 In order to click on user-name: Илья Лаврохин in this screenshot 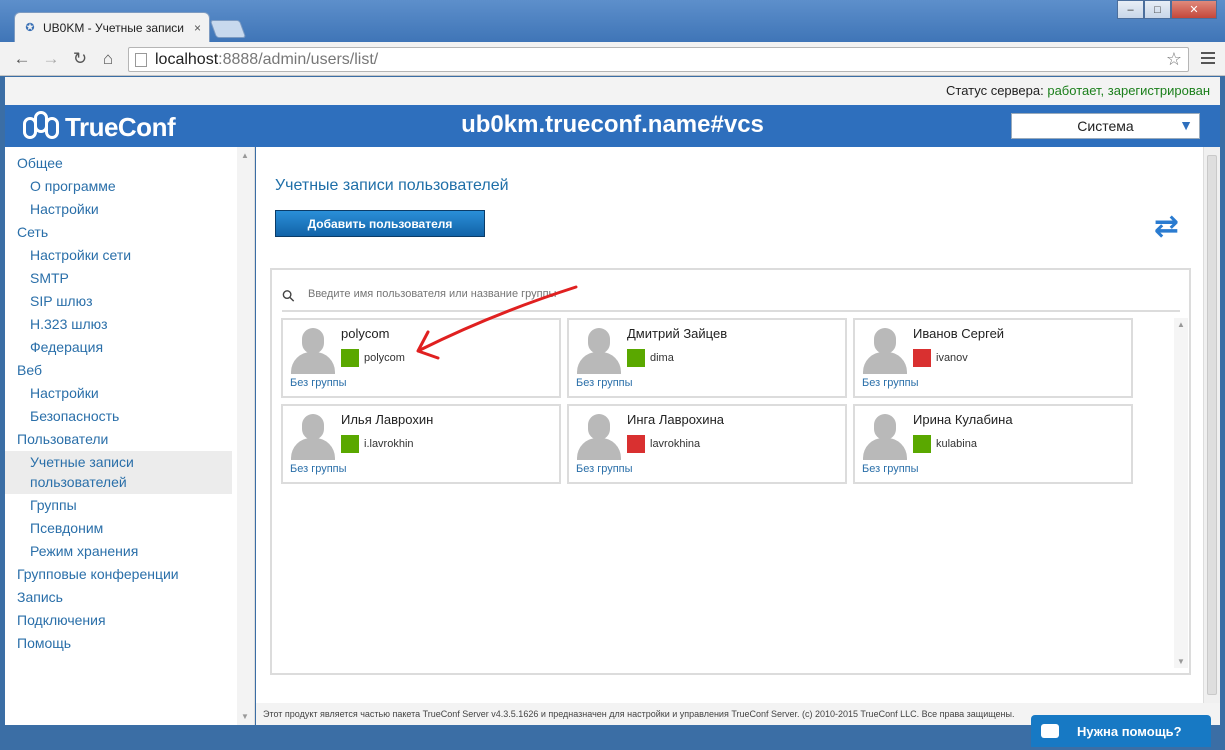, I will do `click(387, 419)`.